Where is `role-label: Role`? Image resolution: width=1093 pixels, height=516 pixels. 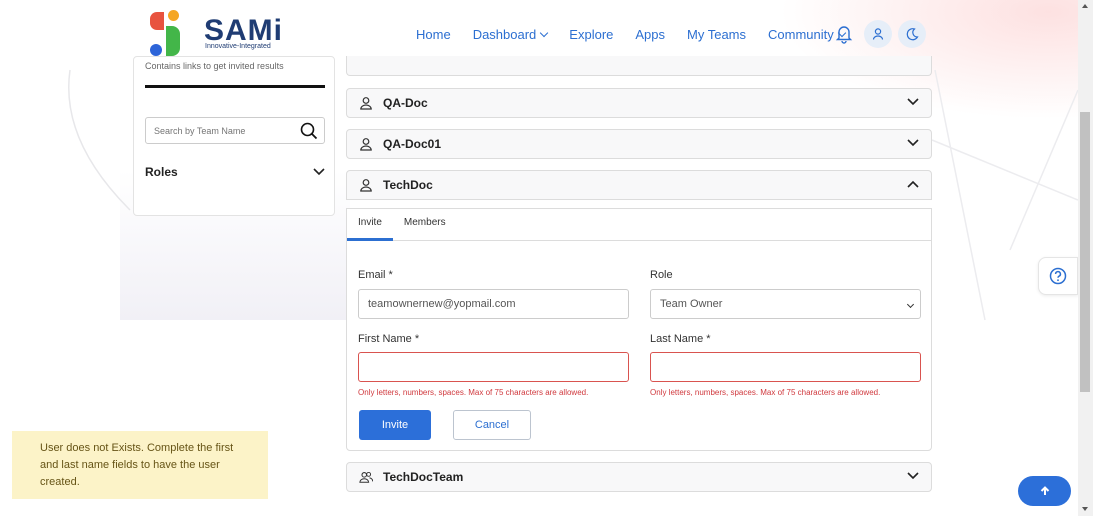 role-label: Role is located at coordinates (661, 275).